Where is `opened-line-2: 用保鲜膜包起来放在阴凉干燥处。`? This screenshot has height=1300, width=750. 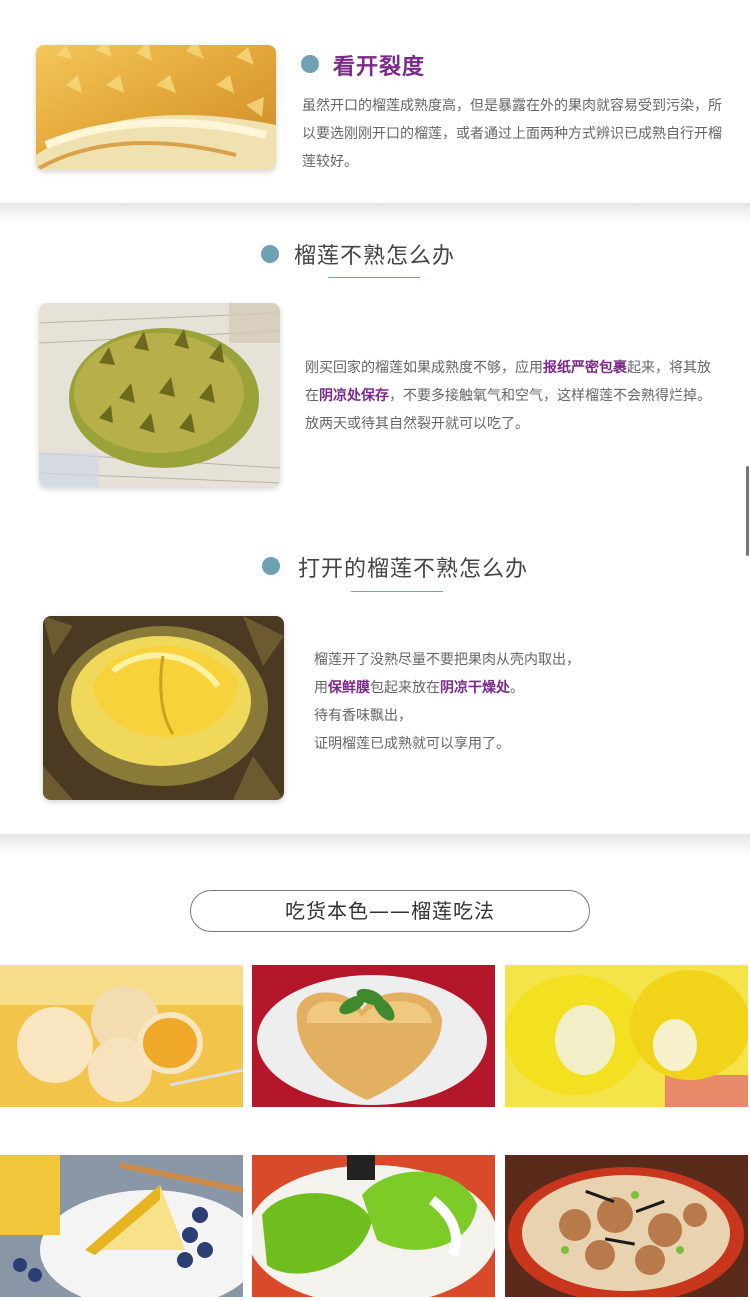 opened-line-2: 用保鲜膜包起来放在阴凉干燥处。 is located at coordinates (514, 688).